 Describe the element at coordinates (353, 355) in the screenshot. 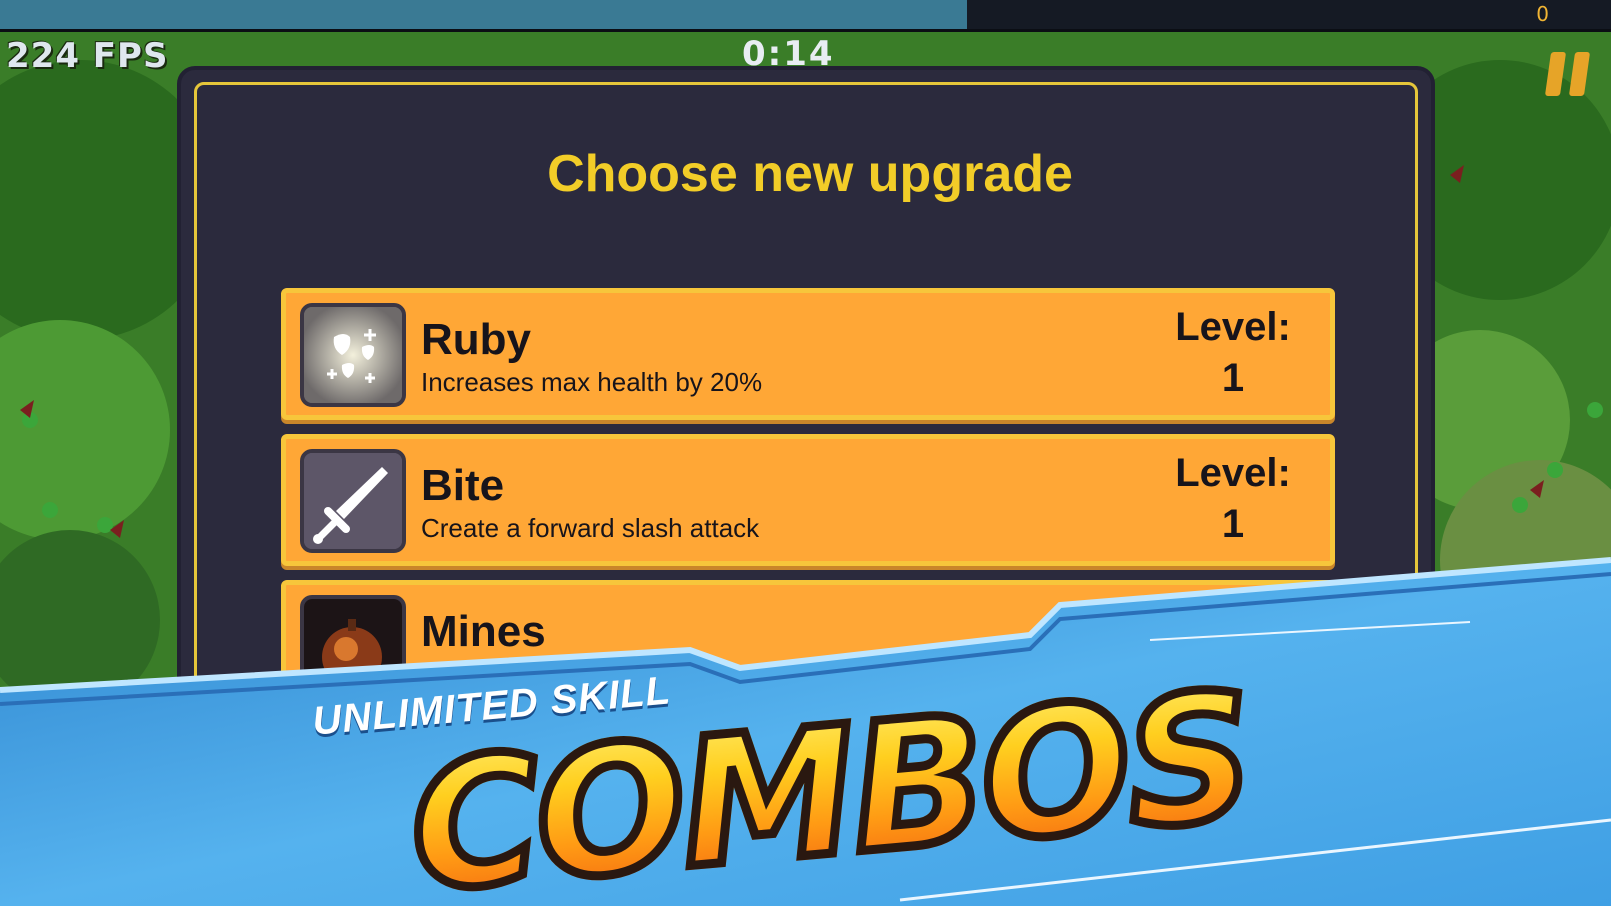

I see `shield-gems-icon` at that location.